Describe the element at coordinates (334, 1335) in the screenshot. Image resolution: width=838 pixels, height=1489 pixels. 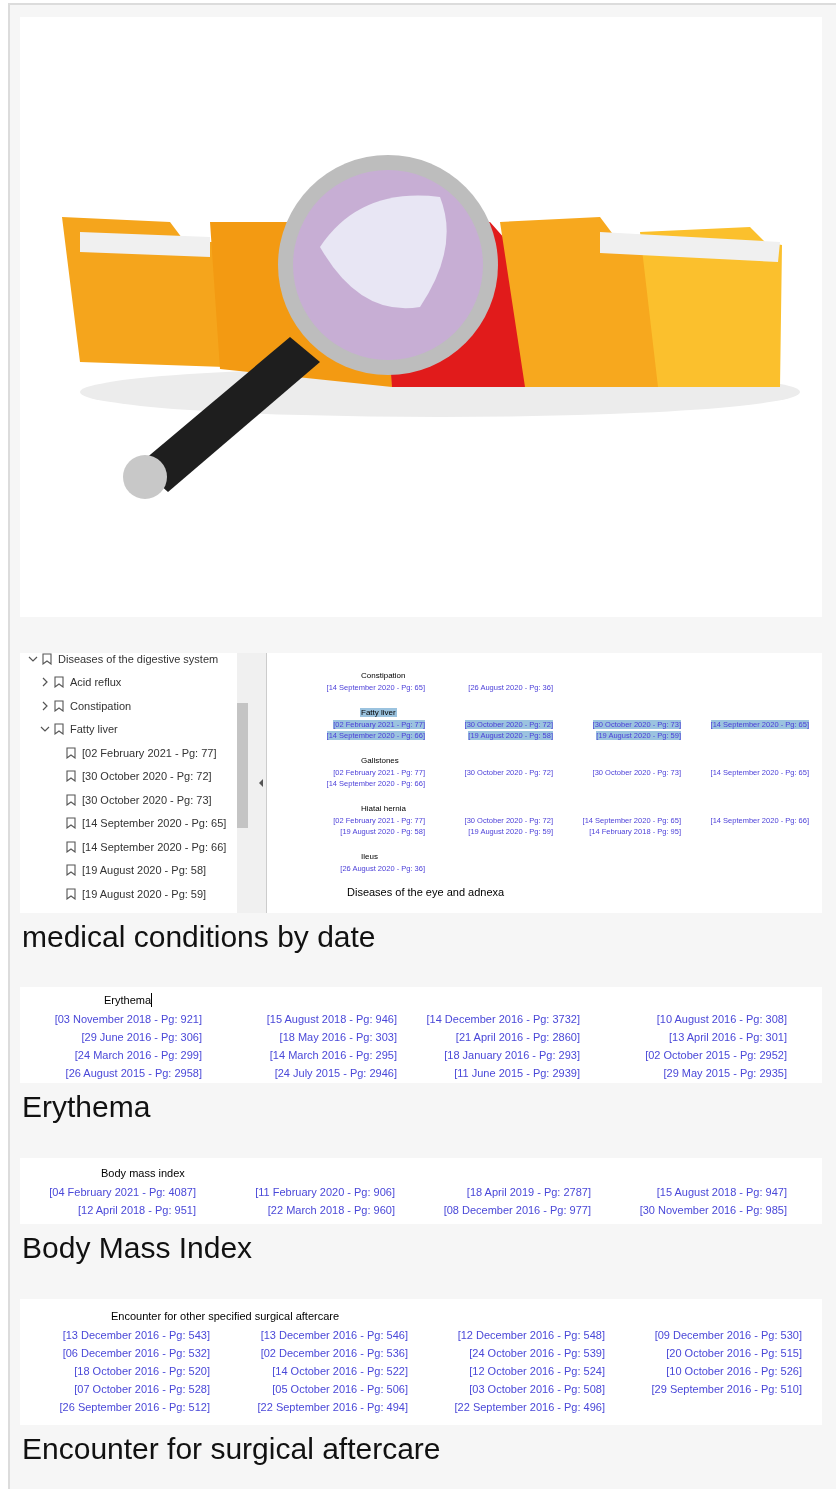
I see `date-link: [13 December 2016 - Pg: 546]` at that location.